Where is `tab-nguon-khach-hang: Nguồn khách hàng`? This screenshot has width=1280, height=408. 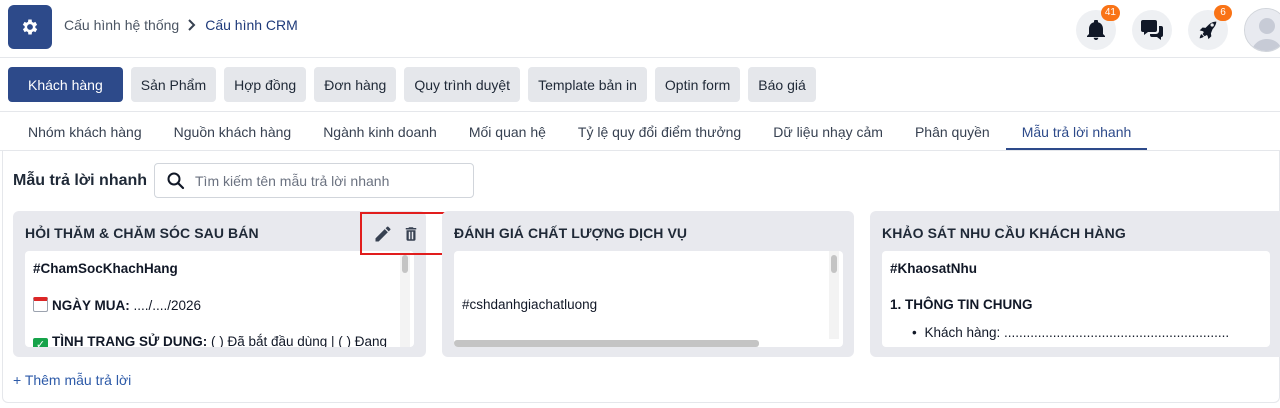 tab-nguon-khach-hang: Nguồn khách hàng is located at coordinates (233, 133).